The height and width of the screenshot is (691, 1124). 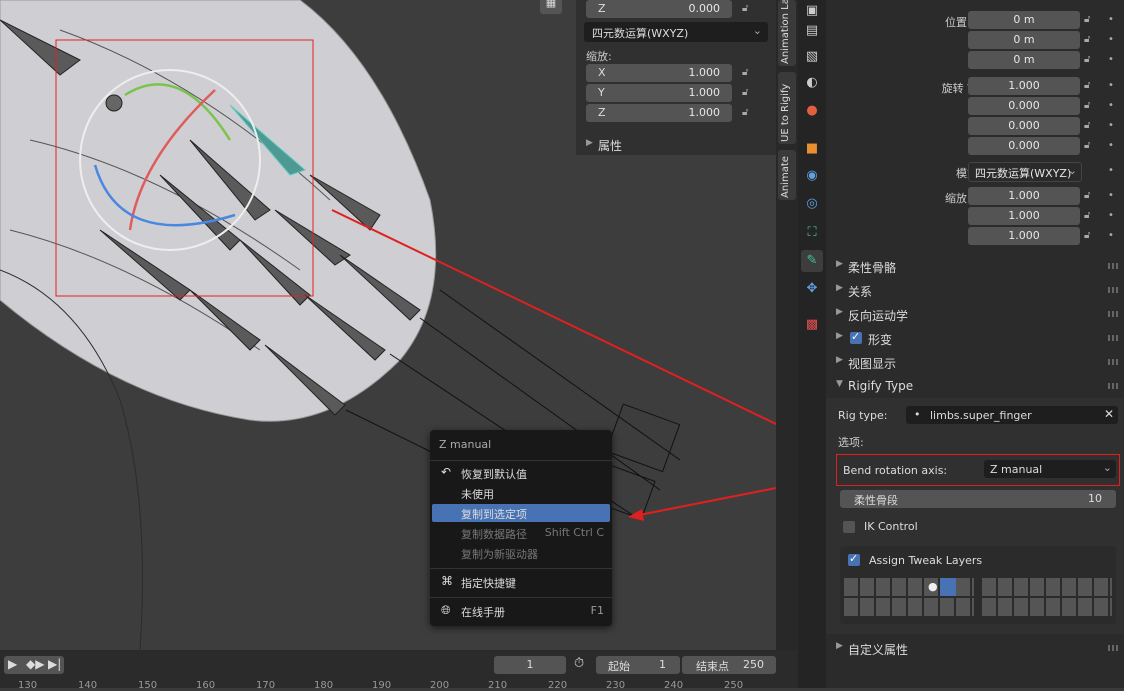 I want to click on menu-item-copy-data-path: 复制数据路径 Shift Ctrl C, so click(x=521, y=533).